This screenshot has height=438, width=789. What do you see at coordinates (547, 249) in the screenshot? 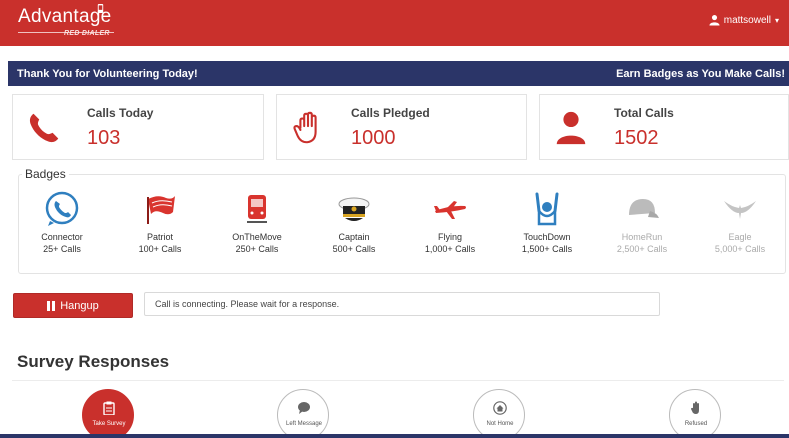
I see `badge-requirement: 1,500+ Calls` at bounding box center [547, 249].